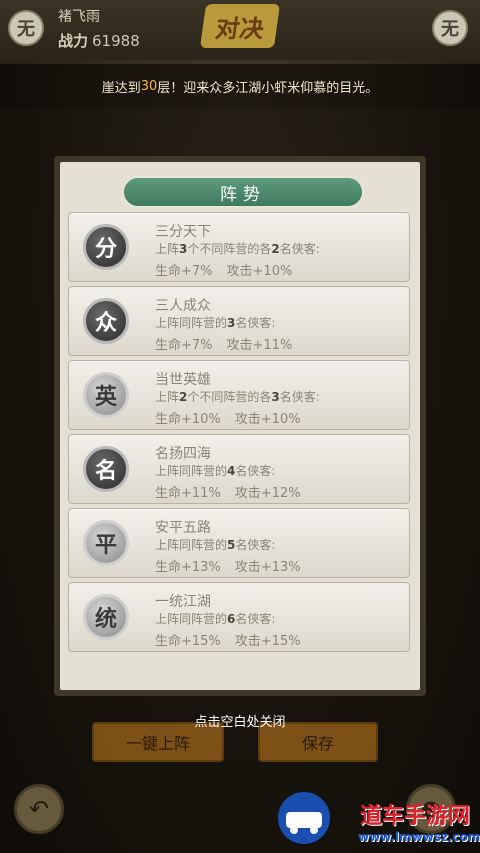 This screenshot has height=853, width=480. Describe the element at coordinates (121, 88) in the screenshot. I see `notice-prefix: 崖达到` at that location.